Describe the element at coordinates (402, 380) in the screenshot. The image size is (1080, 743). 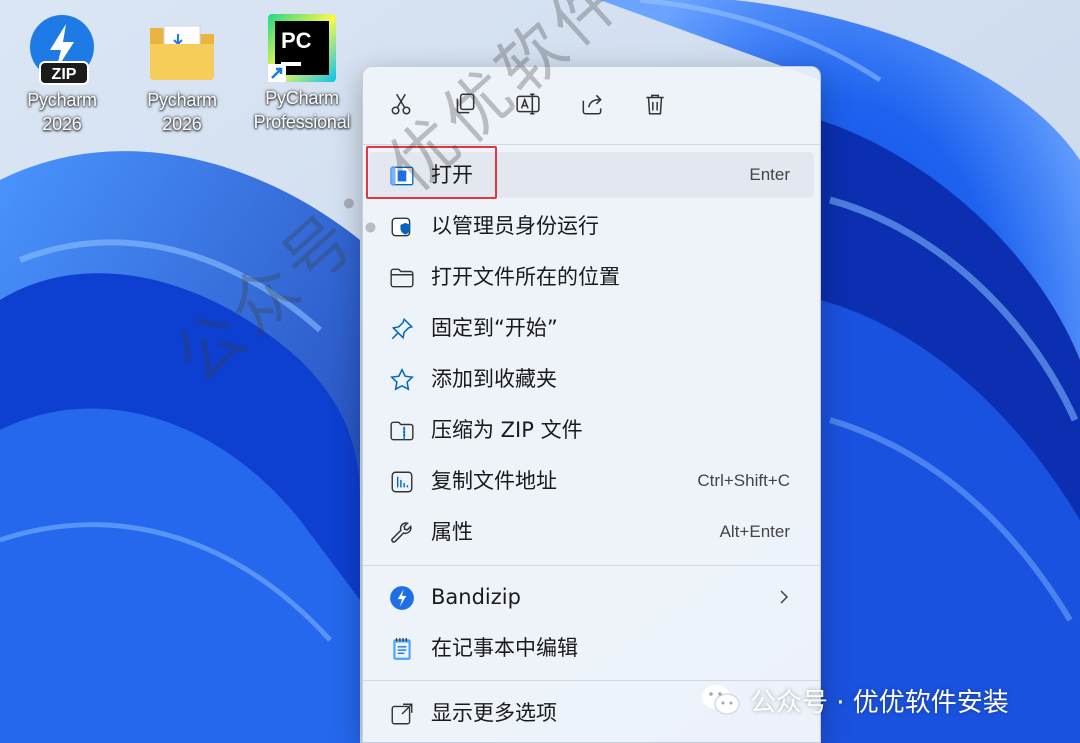
I see `star-icon` at that location.